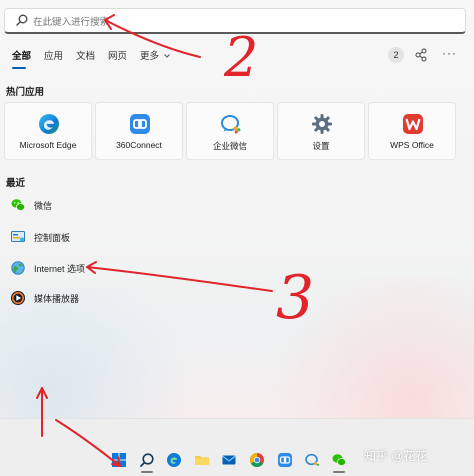 This screenshot has height=476, width=474. I want to click on media-player-icon, so click(18, 298).